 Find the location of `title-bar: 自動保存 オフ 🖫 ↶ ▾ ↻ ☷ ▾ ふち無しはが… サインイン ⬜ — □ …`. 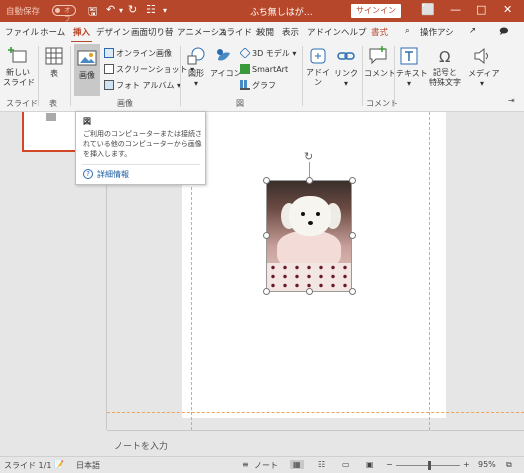

title-bar: 自動保存 オフ 🖫 ↶ ▾ ↻ ☷ ▾ ふち無しはが… サインイン ⬜ — □ … is located at coordinates (262, 11).